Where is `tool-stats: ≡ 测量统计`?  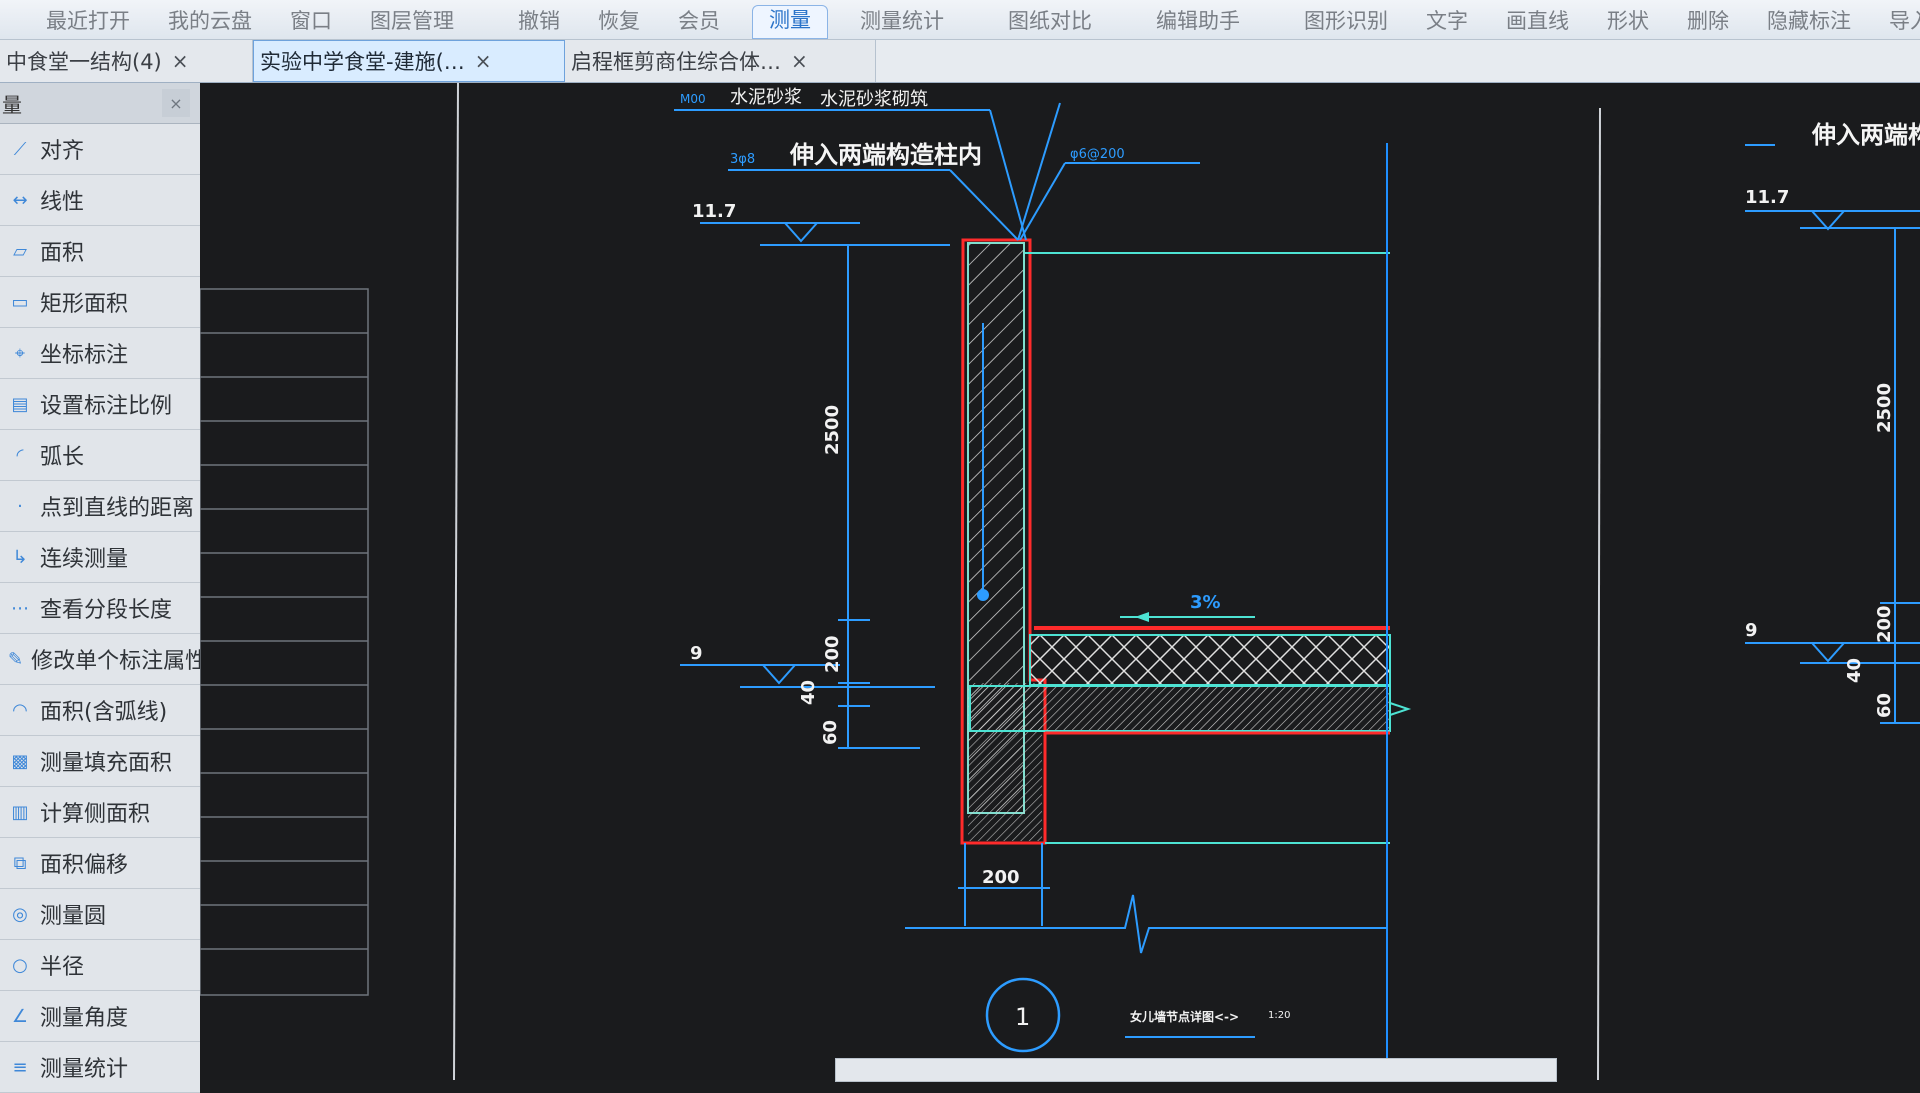 tool-stats: ≡ 测量统计 is located at coordinates (100, 1067).